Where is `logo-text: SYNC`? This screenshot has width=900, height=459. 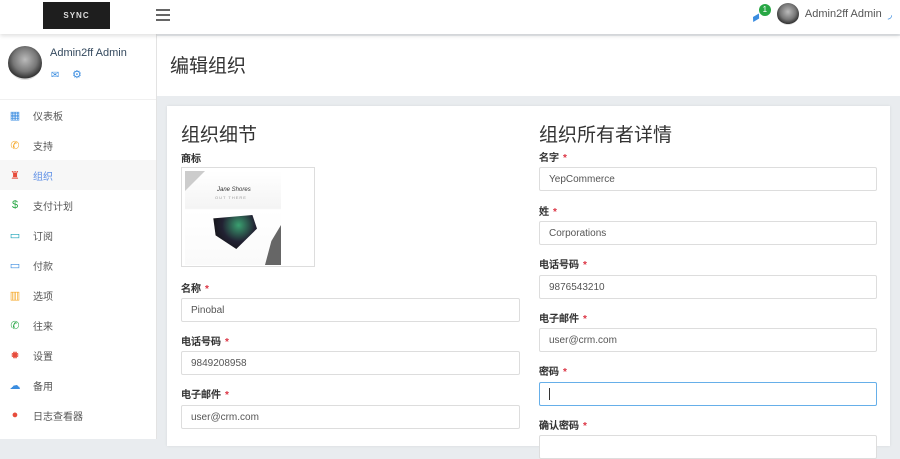 logo-text: SYNC is located at coordinates (76, 15).